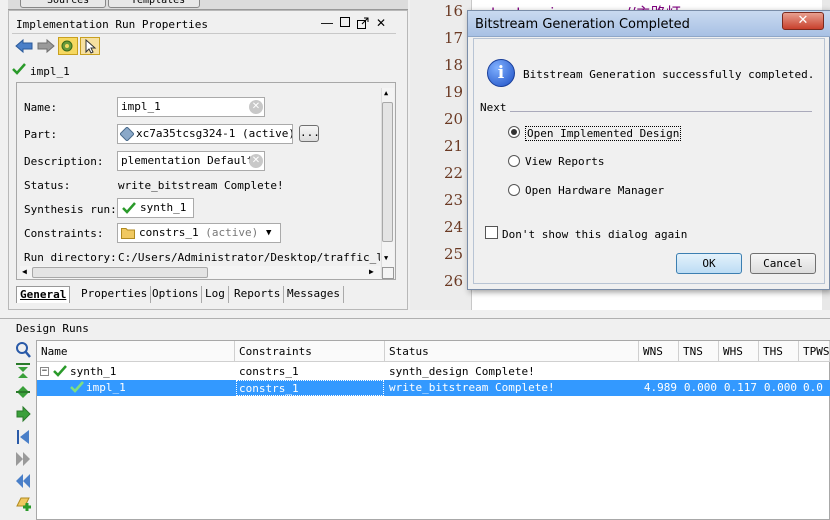  I want to click on restore-icon, so click(345, 23).